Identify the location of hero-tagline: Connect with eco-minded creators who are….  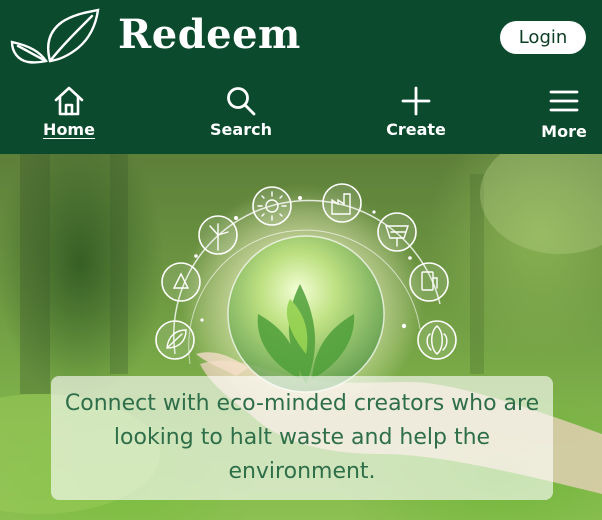
(302, 437).